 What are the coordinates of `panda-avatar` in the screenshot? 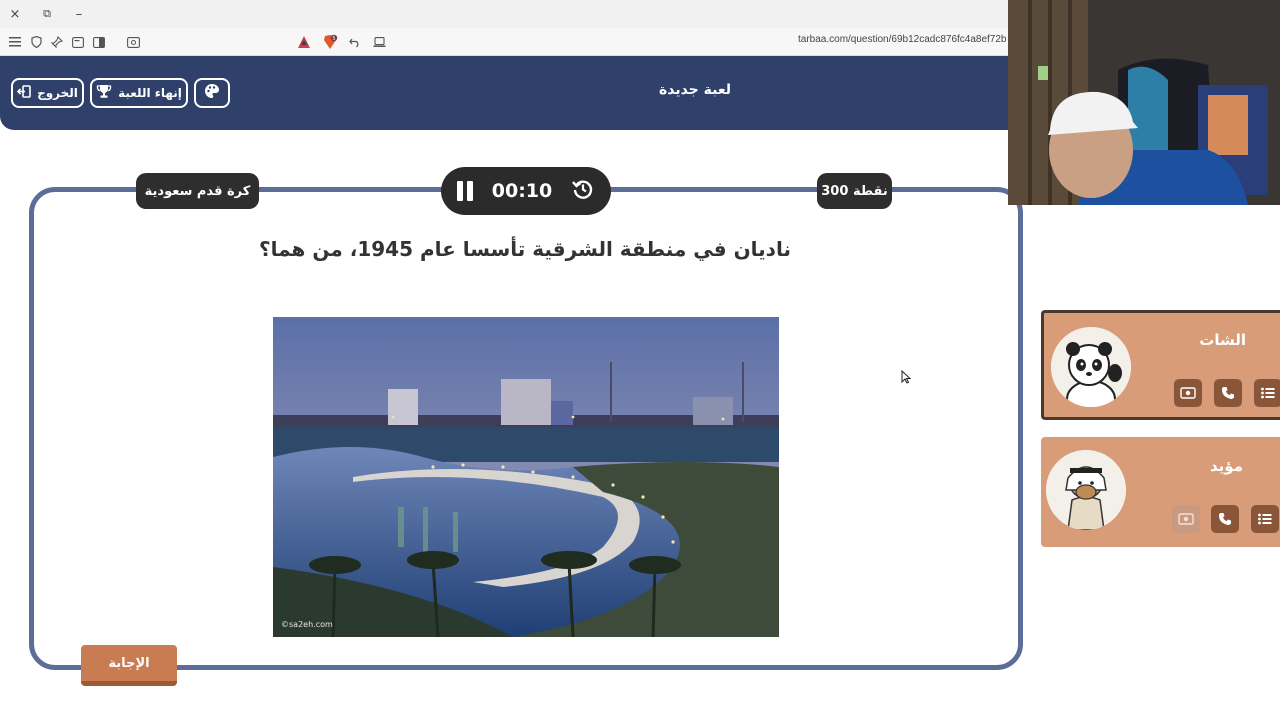 It's located at (1091, 367).